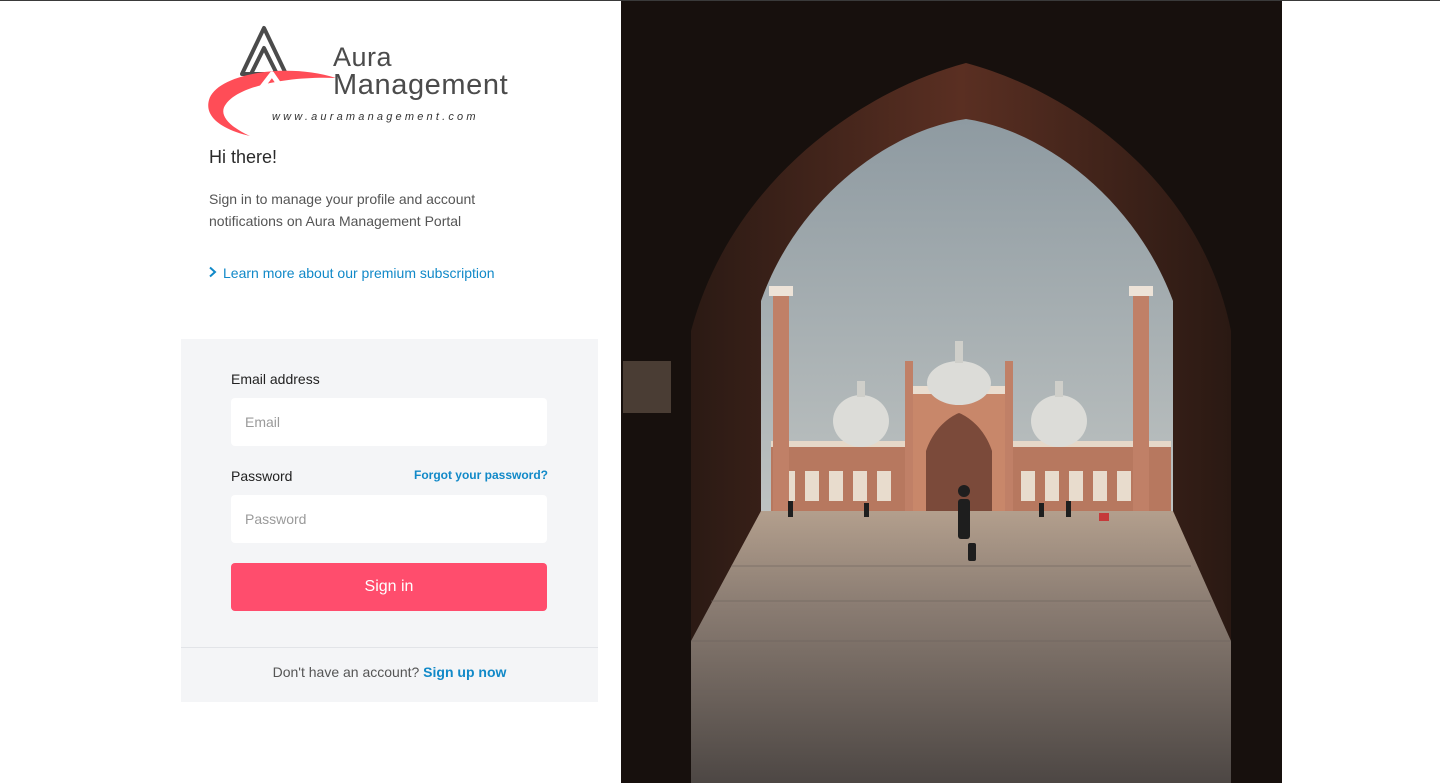 This screenshot has width=1440, height=783. I want to click on password-input, so click(389, 519).